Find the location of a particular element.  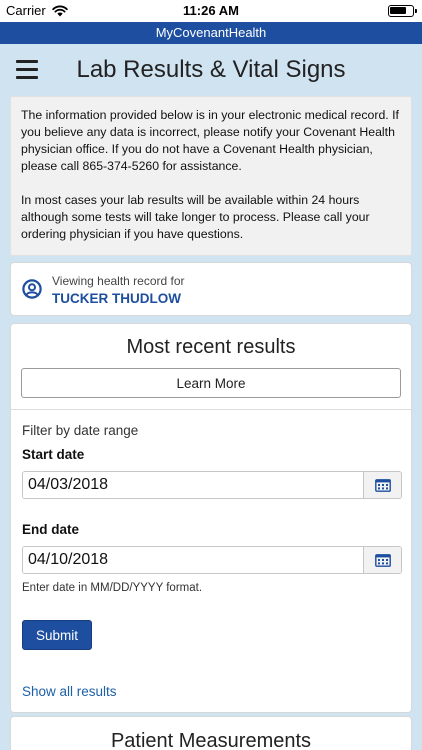

divider is located at coordinates (211, 409).